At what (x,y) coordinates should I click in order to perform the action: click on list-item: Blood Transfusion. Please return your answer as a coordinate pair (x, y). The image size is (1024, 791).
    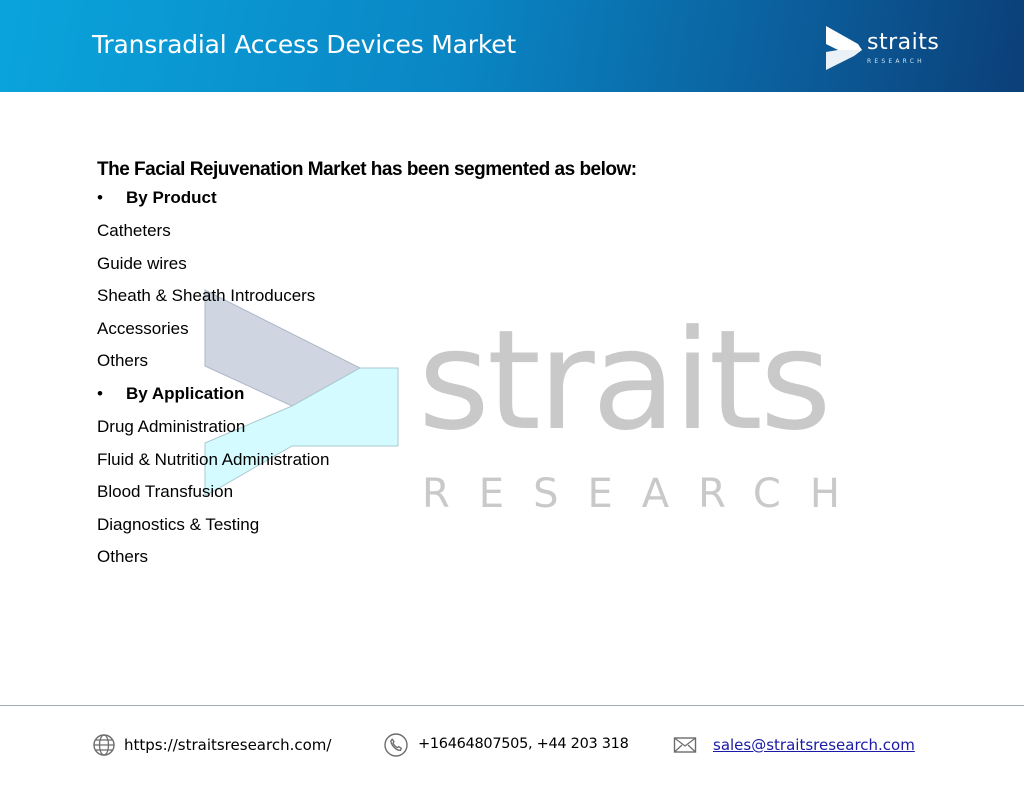
    Looking at the image, I should click on (165, 492).